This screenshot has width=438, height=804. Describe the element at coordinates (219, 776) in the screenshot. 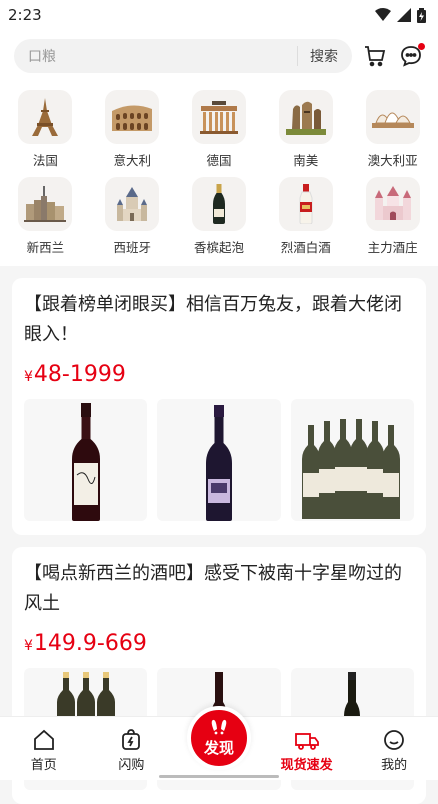

I see `home-indicator` at that location.